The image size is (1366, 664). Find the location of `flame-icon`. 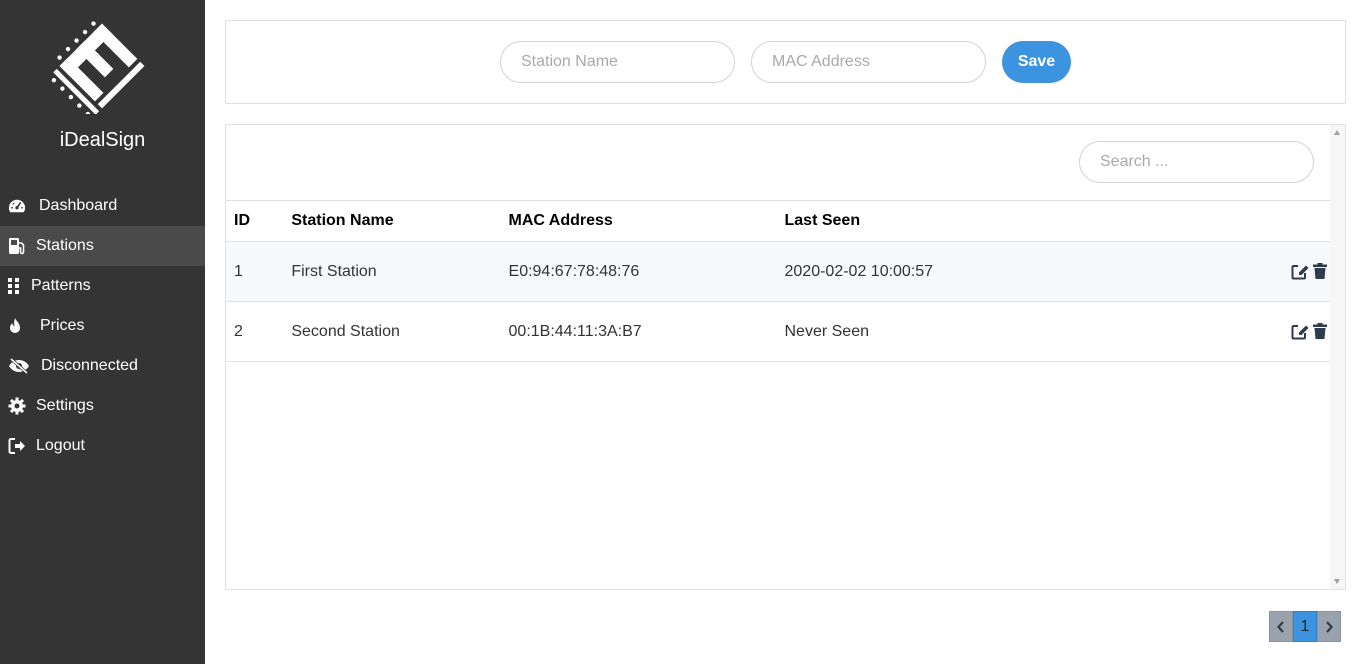

flame-icon is located at coordinates (15, 326).